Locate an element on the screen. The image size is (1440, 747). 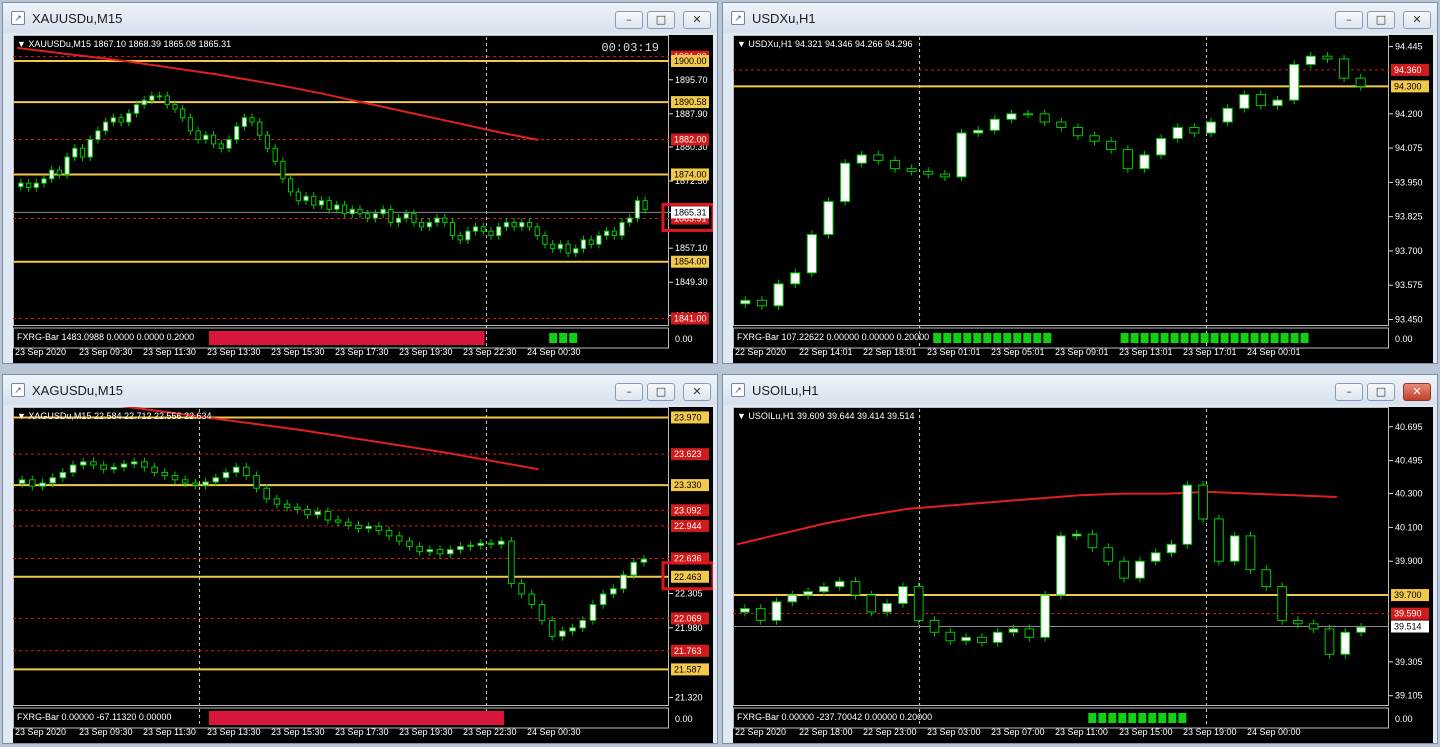
titlebar: ↗ XAUUSDu,M15 – □ ✕ is located at coordinates (360, 18).